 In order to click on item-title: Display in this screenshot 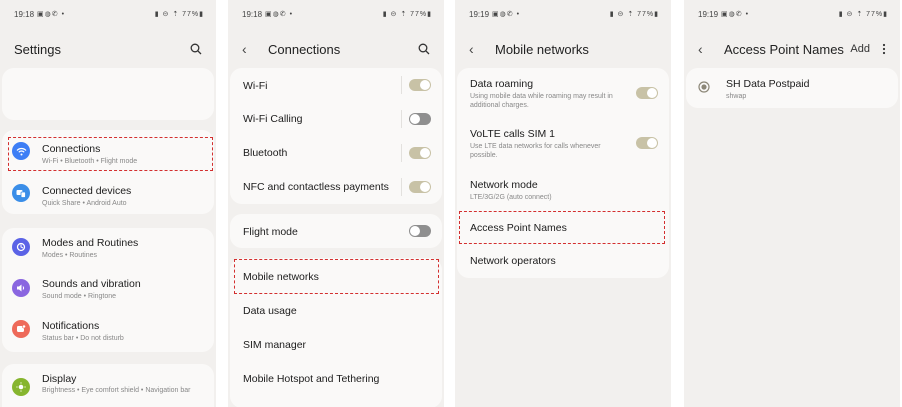, I will do `click(59, 379)`.